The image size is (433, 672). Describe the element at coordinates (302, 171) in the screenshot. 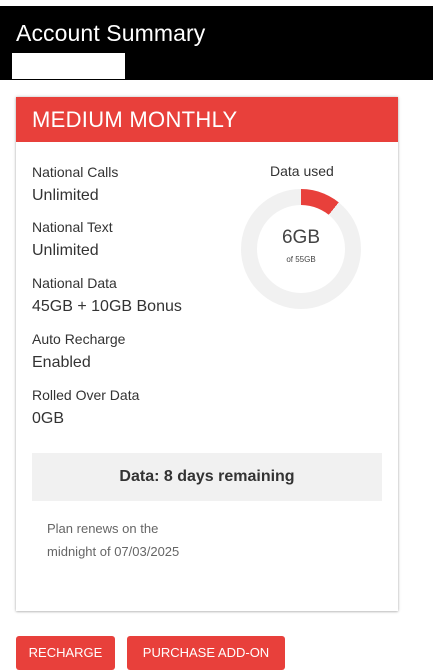

I see `data-used-label: Data used` at that location.